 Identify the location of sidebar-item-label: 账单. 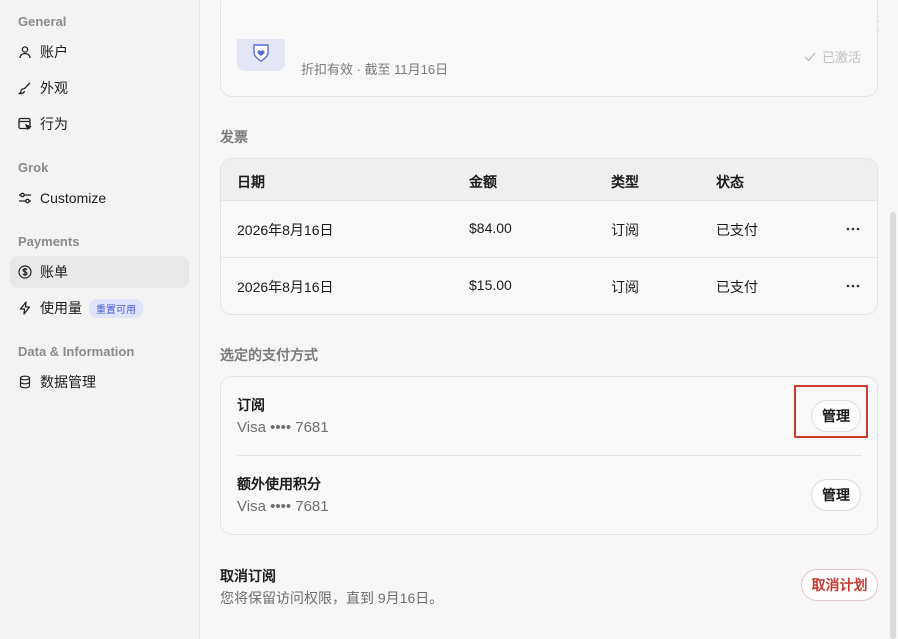
(54, 272).